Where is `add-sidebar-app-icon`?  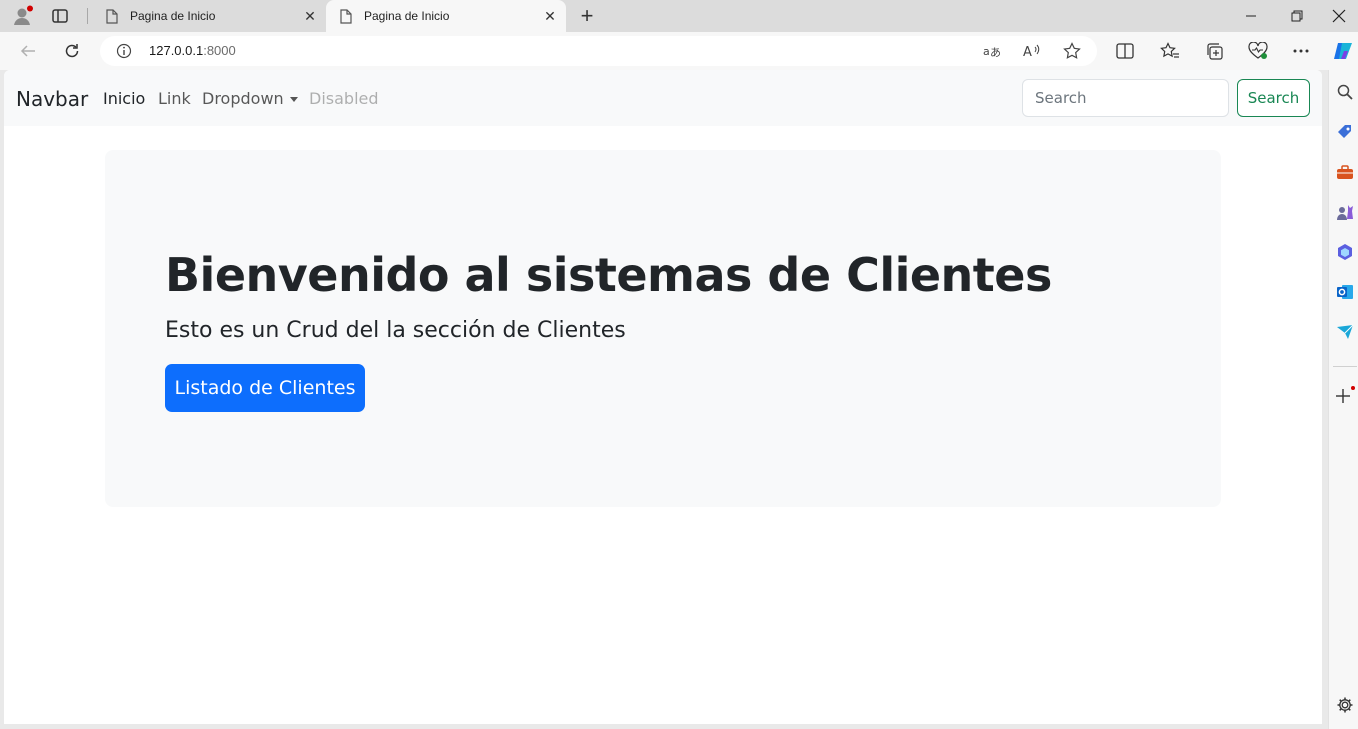 add-sidebar-app-icon is located at coordinates (1345, 396).